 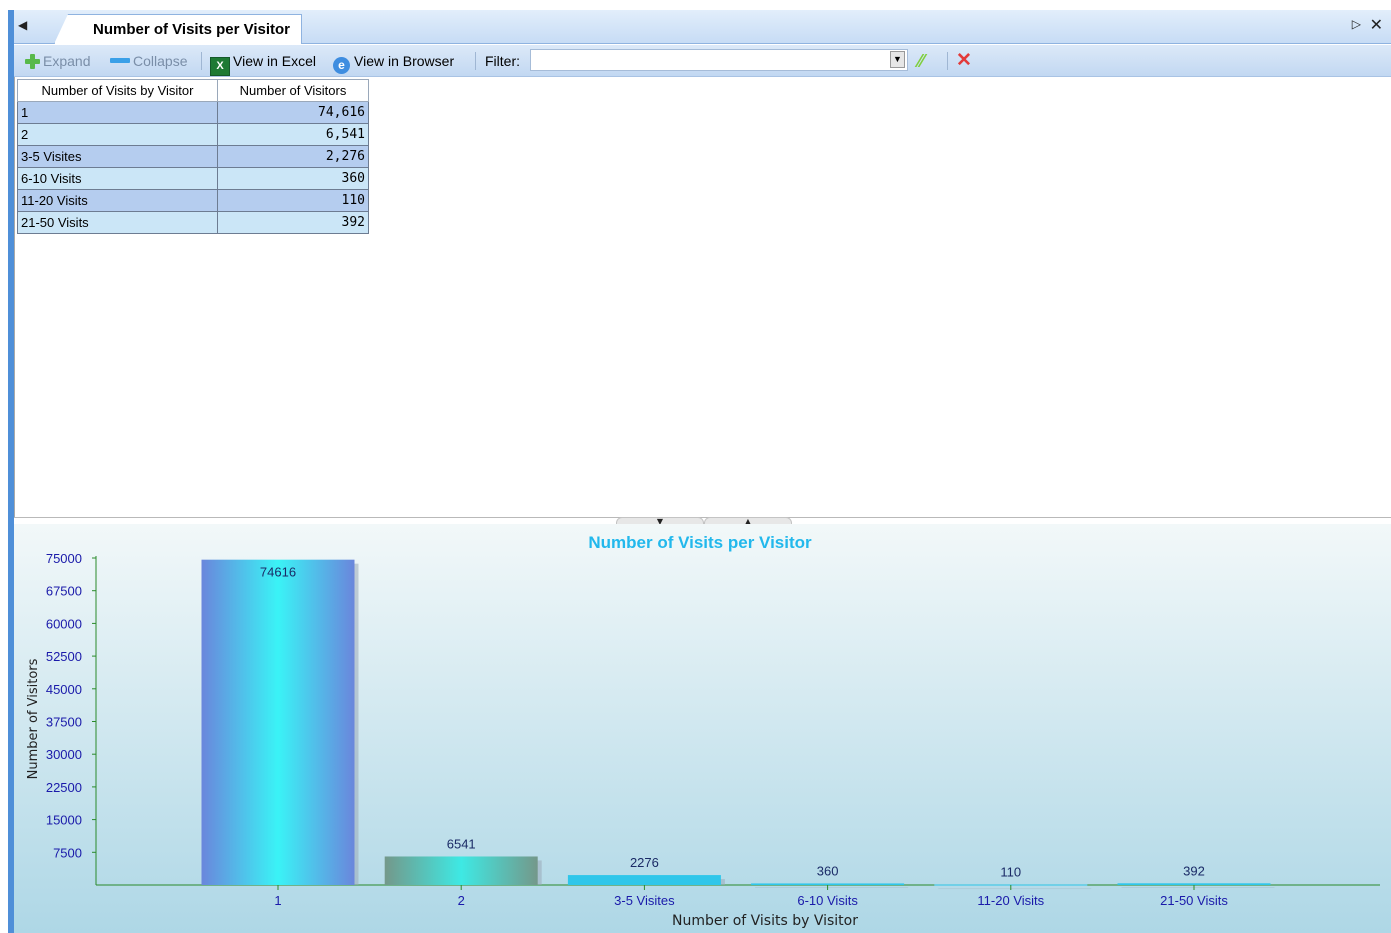 What do you see at coordinates (117, 134) in the screenshot?
I see `cell-visits-label: 2` at bounding box center [117, 134].